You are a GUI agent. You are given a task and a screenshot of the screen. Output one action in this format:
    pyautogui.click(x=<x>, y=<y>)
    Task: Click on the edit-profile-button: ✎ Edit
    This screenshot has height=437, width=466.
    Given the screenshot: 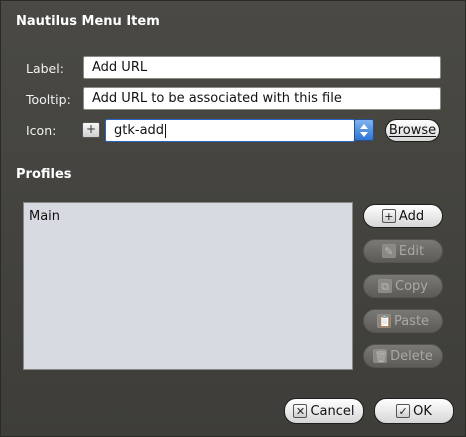 What is the action you would take?
    pyautogui.click(x=403, y=251)
    